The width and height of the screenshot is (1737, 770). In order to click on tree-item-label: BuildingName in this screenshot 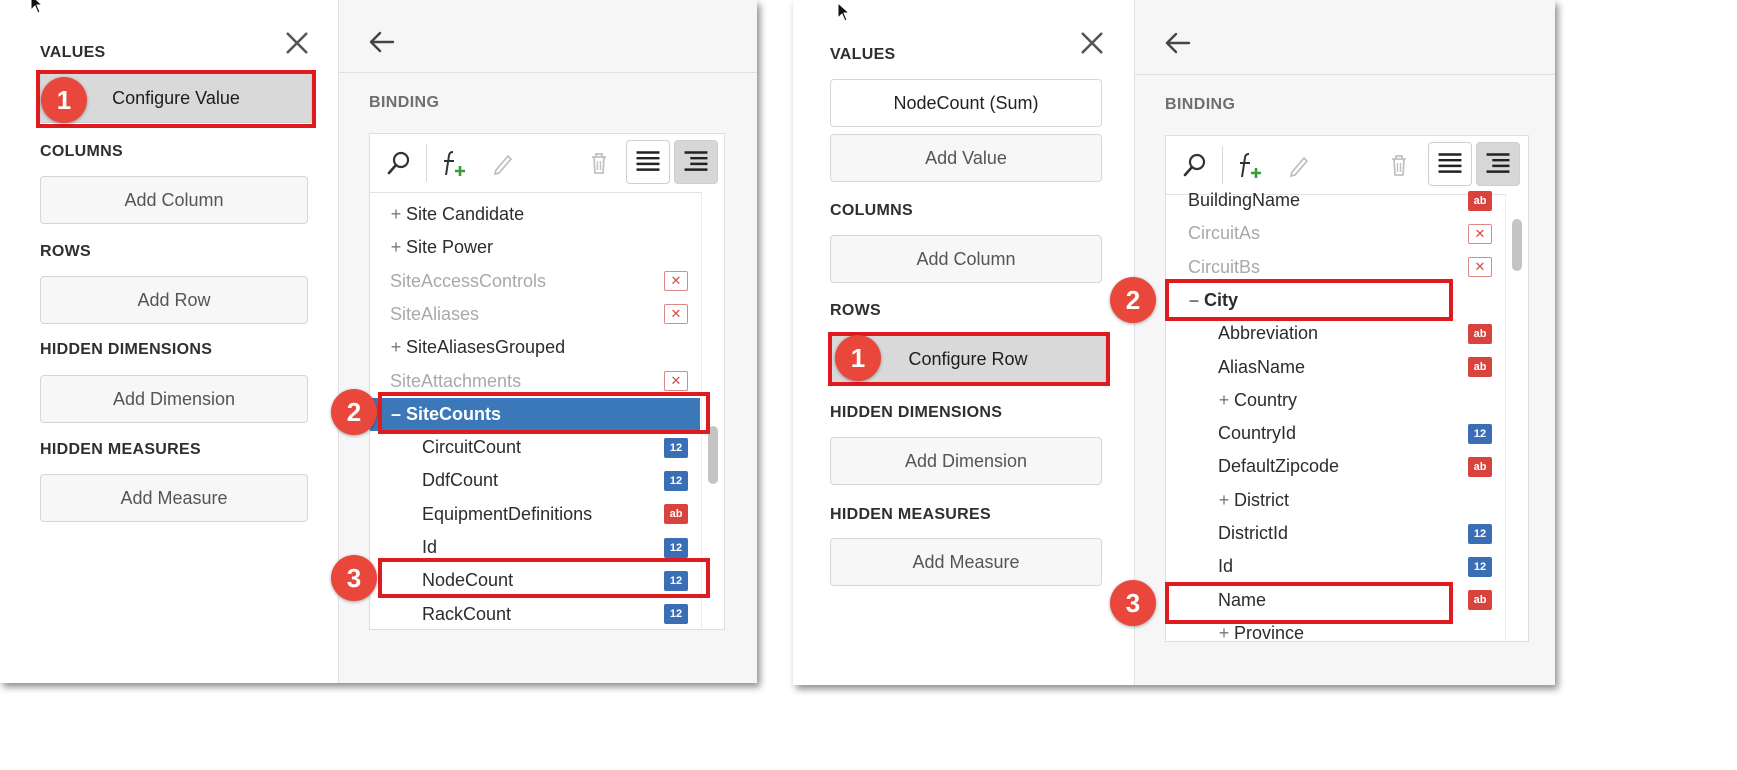, I will do `click(1244, 200)`.